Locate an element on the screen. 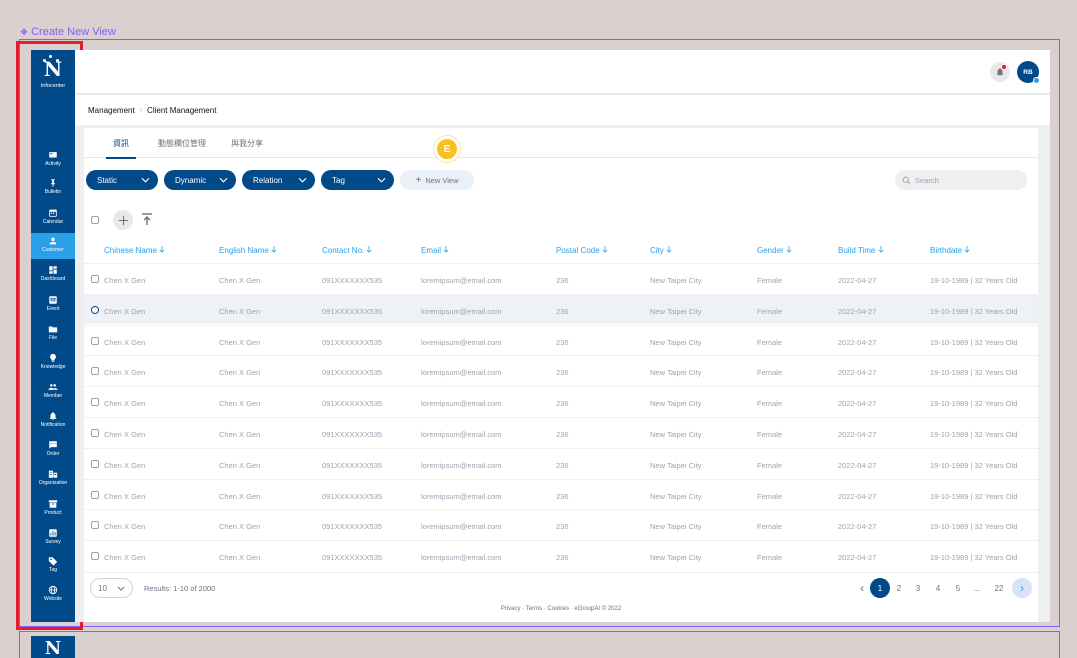  column-header-english-name: English Name is located at coordinates (248, 250).